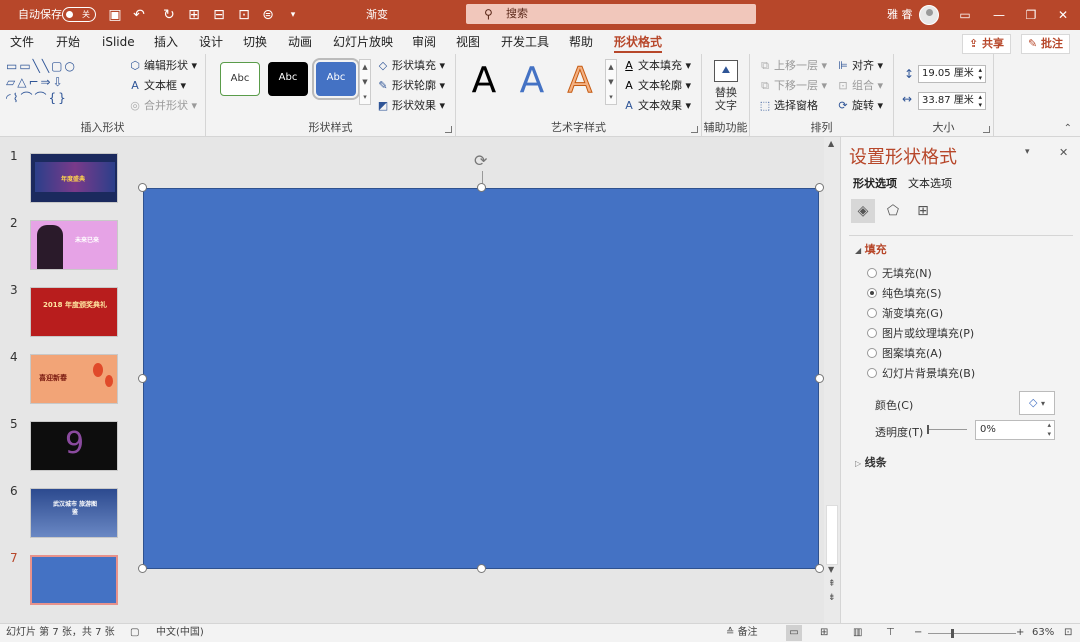 Image resolution: width=1080 pixels, height=642 pixels. I want to click on spelling-icon: ▢, so click(134, 633).